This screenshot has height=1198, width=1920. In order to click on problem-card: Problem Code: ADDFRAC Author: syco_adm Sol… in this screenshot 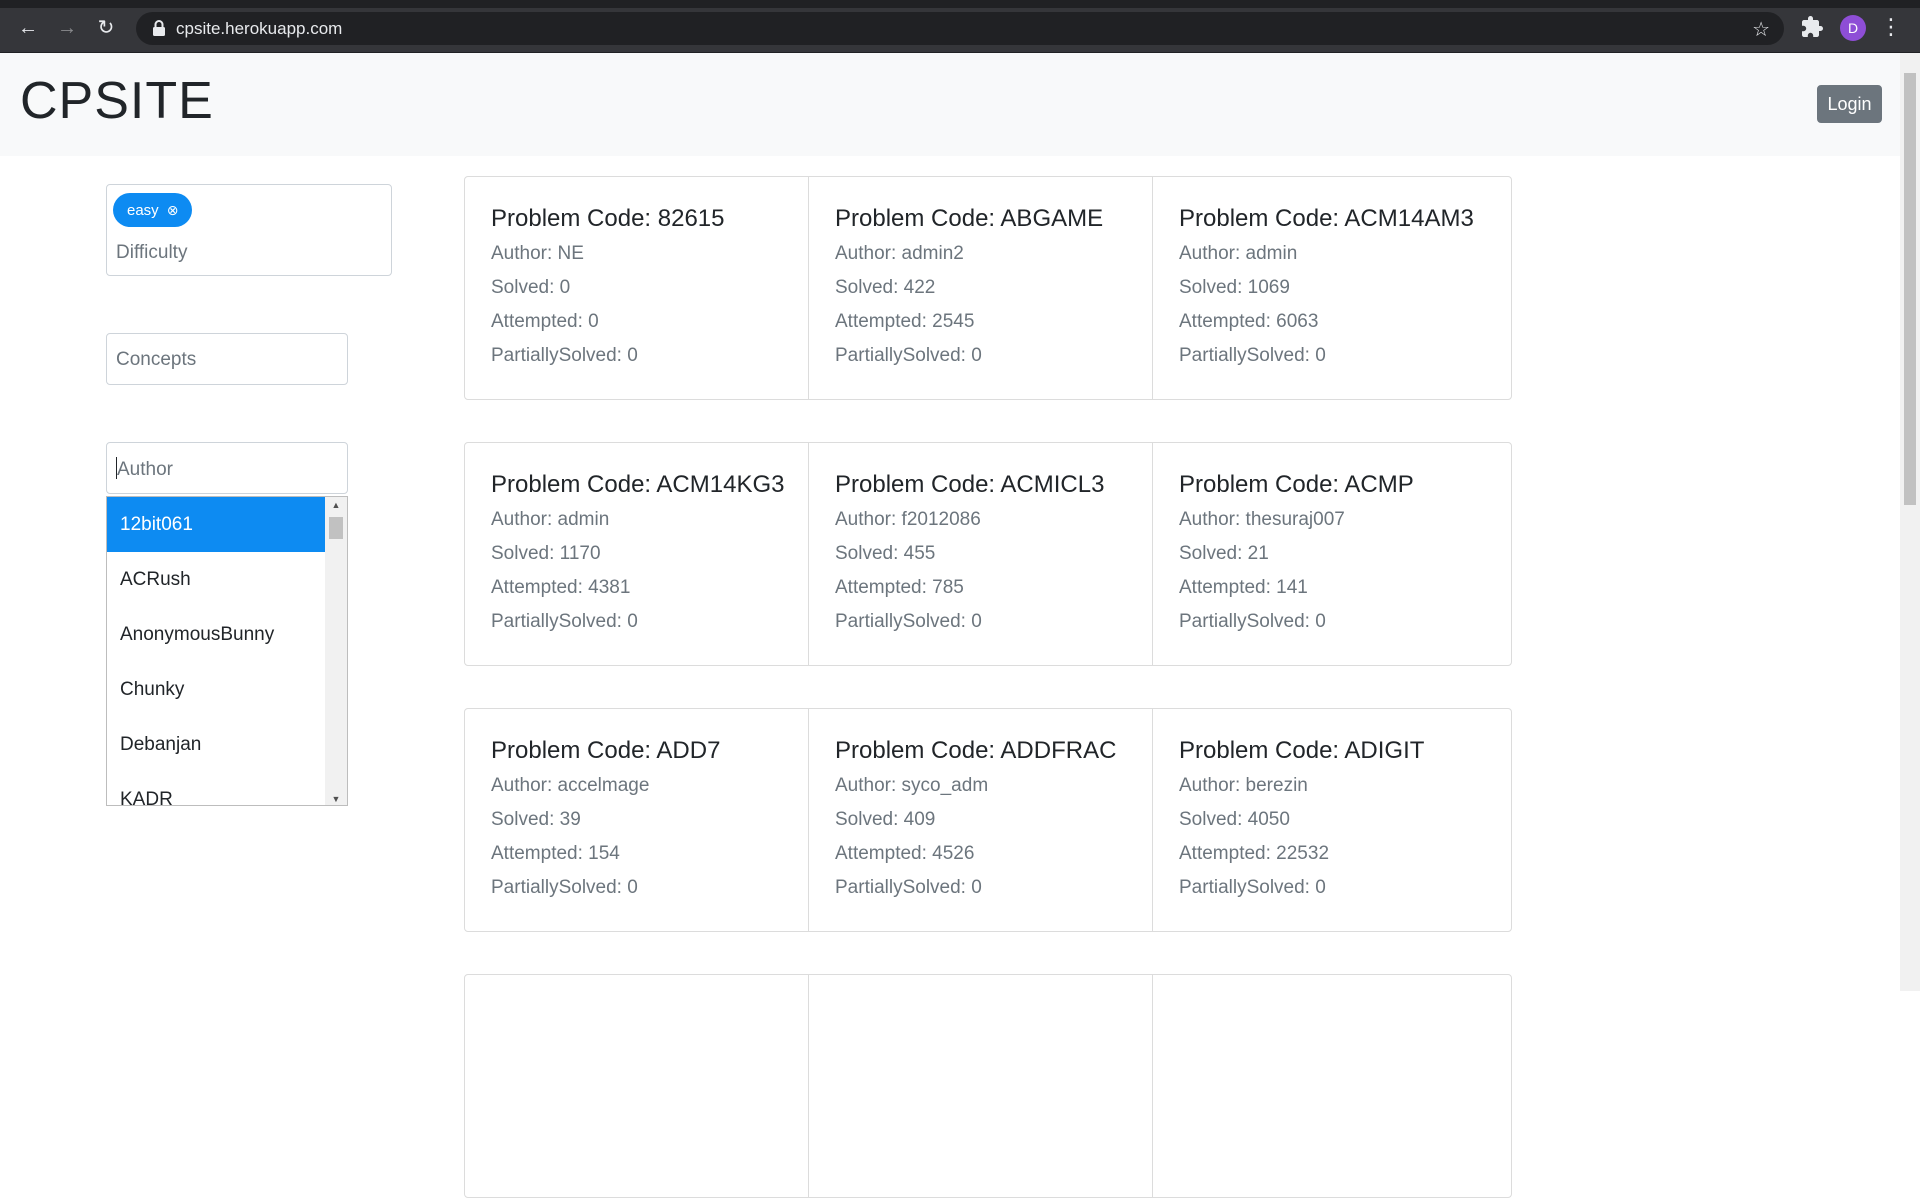, I will do `click(981, 820)`.